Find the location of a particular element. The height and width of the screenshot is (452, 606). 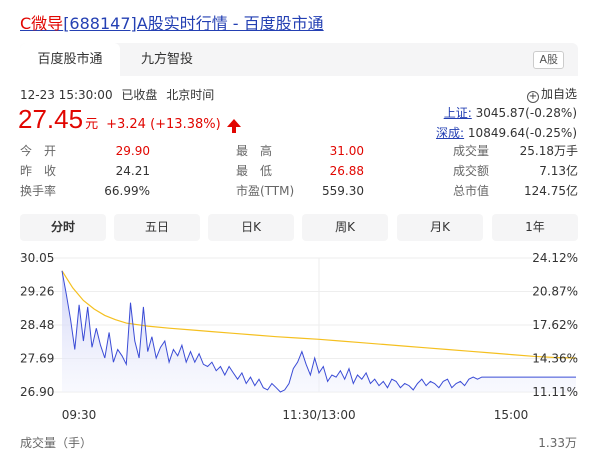

index-shenzhen: 深成: 10849.64(-0.25%) is located at coordinates (506, 132).